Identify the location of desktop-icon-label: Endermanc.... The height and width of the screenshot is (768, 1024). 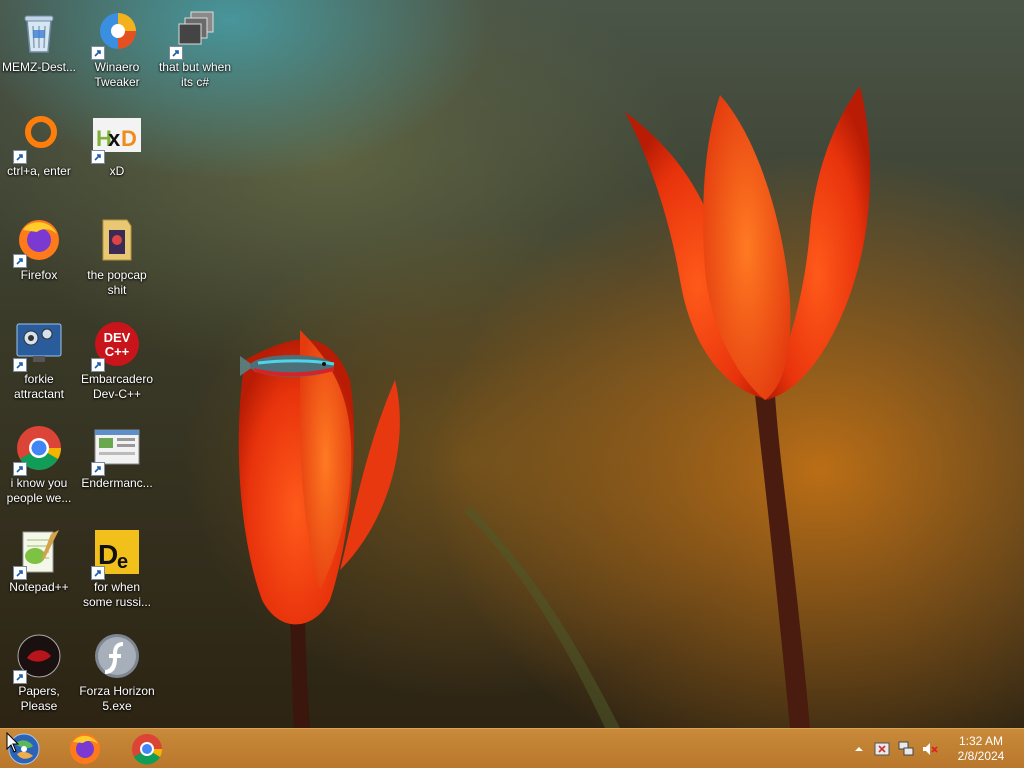
(117, 483).